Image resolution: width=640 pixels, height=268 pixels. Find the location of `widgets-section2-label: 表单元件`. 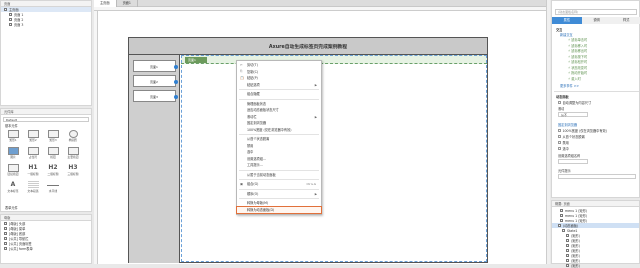

widgets-section2-label: 表单元件 is located at coordinates (11, 208).